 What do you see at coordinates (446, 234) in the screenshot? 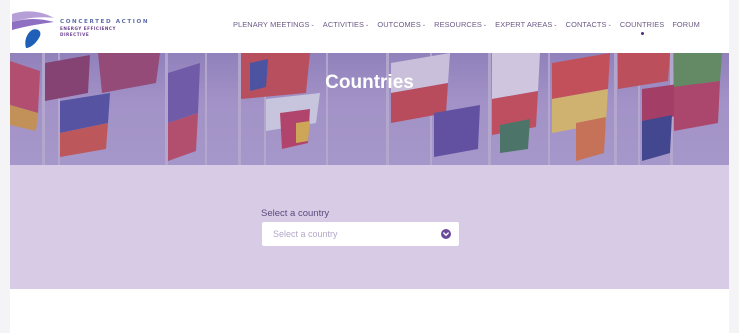
I see `chevron-down-icon` at bounding box center [446, 234].